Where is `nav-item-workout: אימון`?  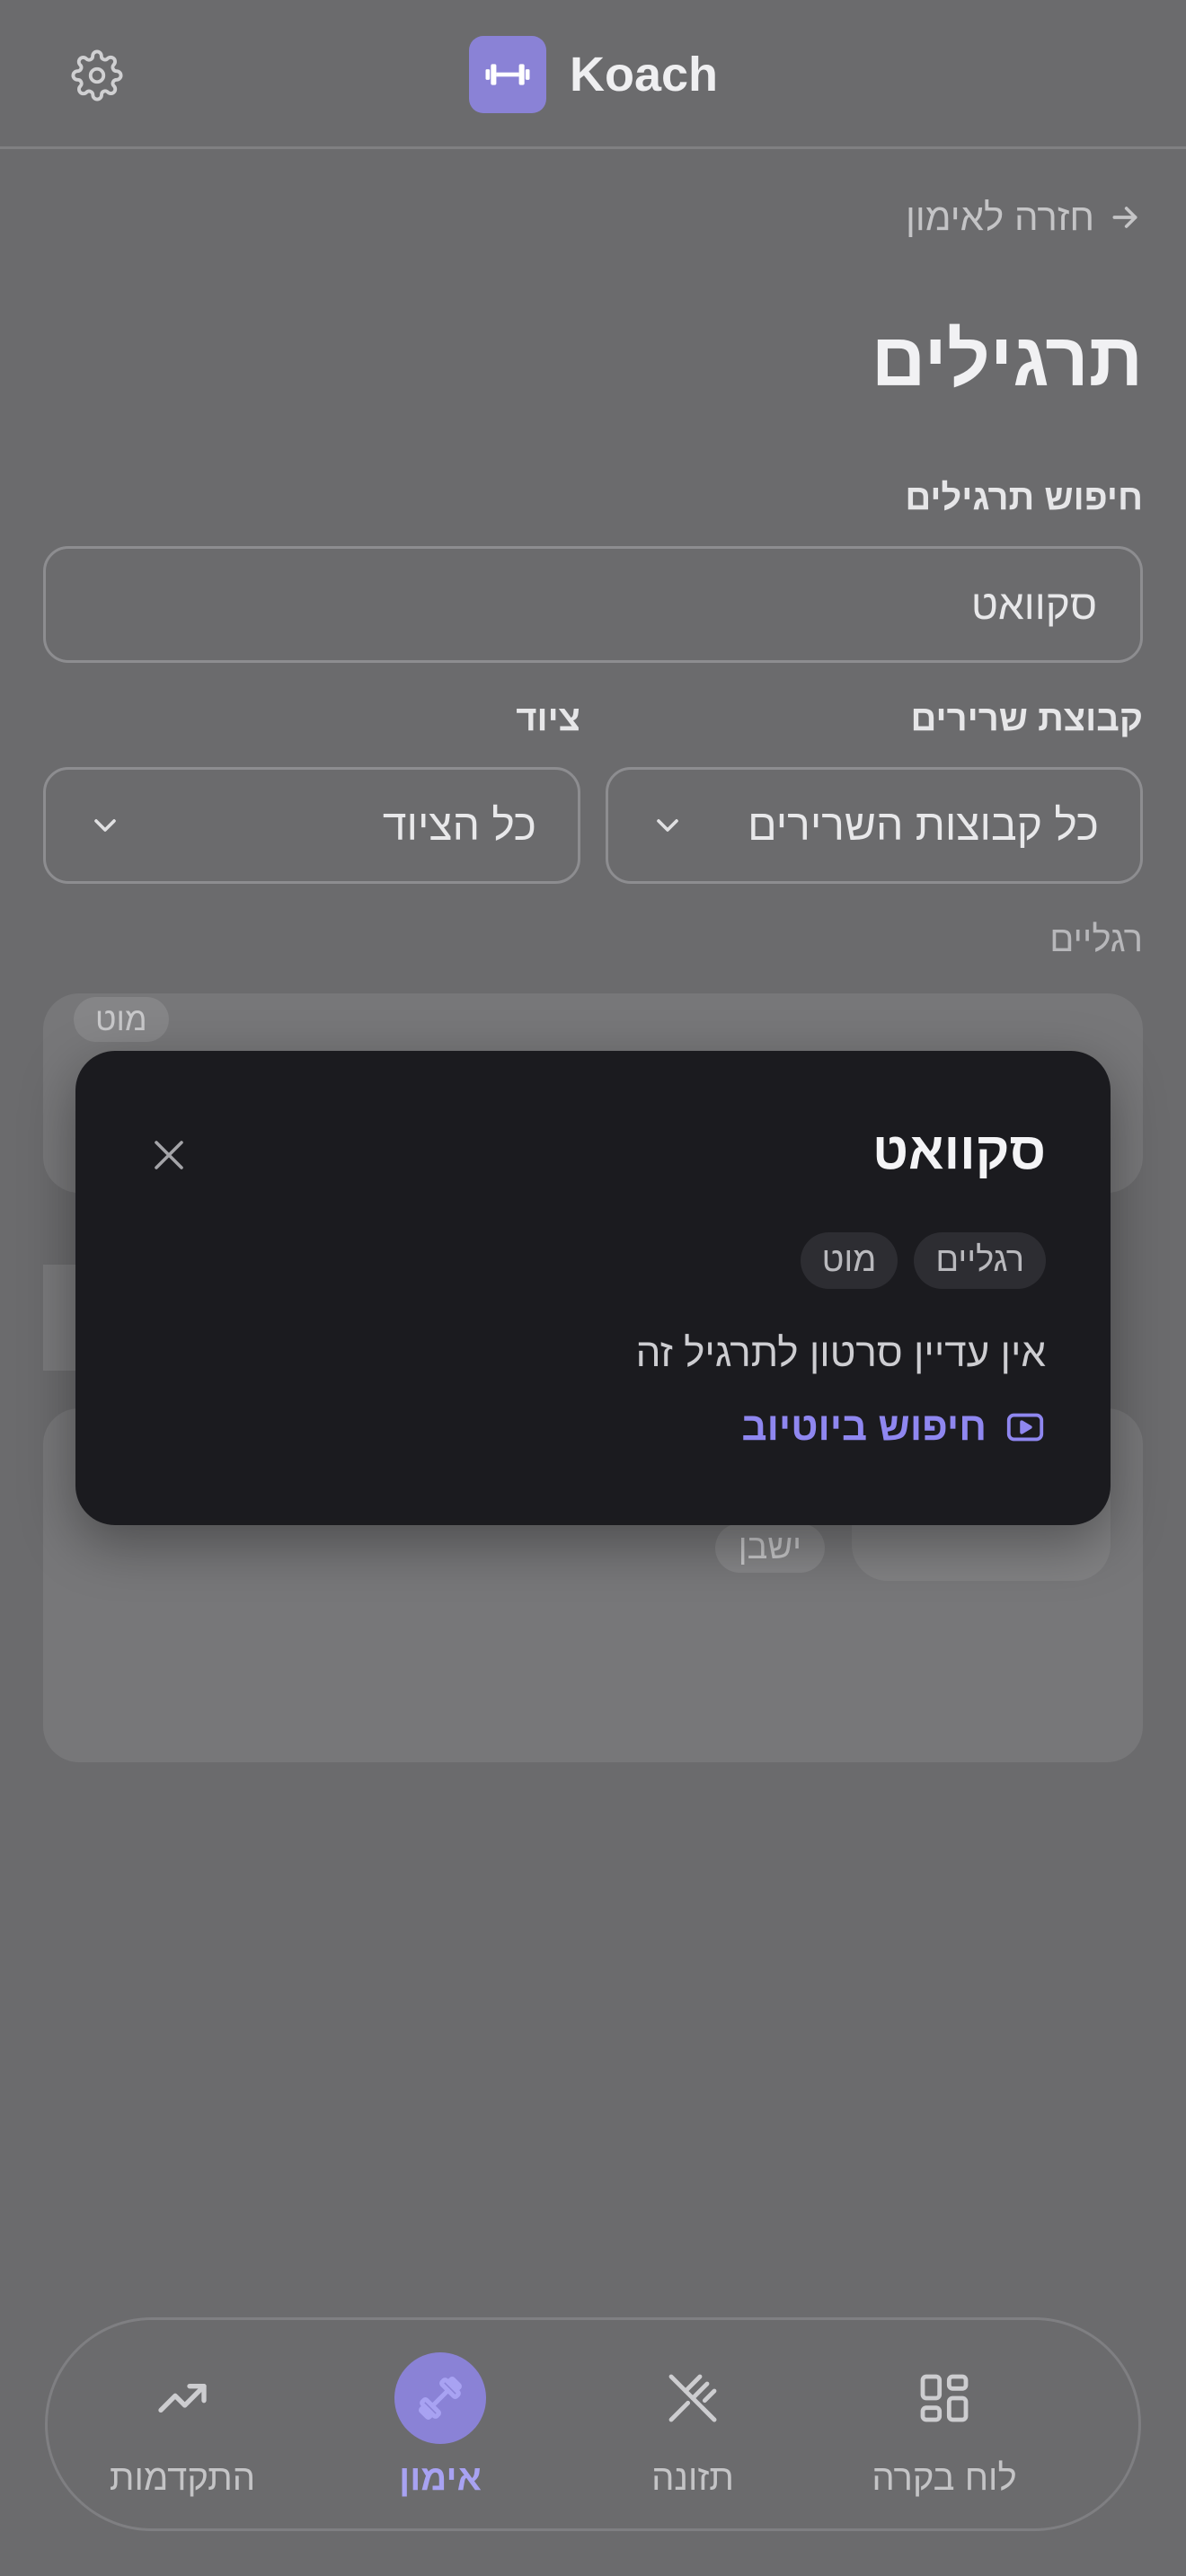 nav-item-workout: אימון is located at coordinates (440, 2427).